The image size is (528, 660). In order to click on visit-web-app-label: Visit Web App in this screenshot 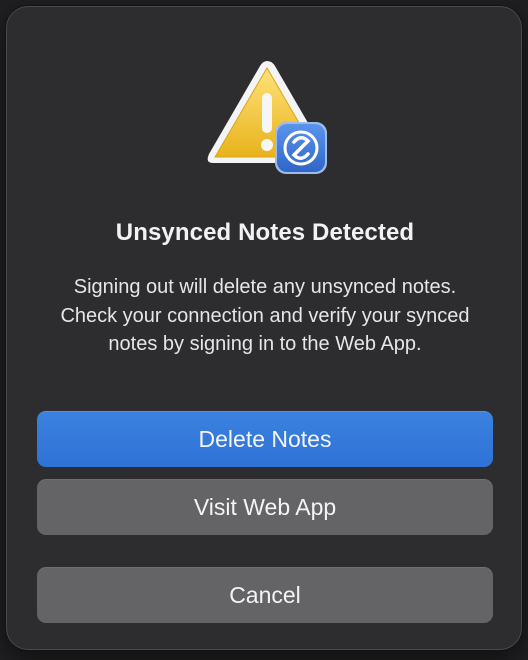, I will do `click(265, 506)`.